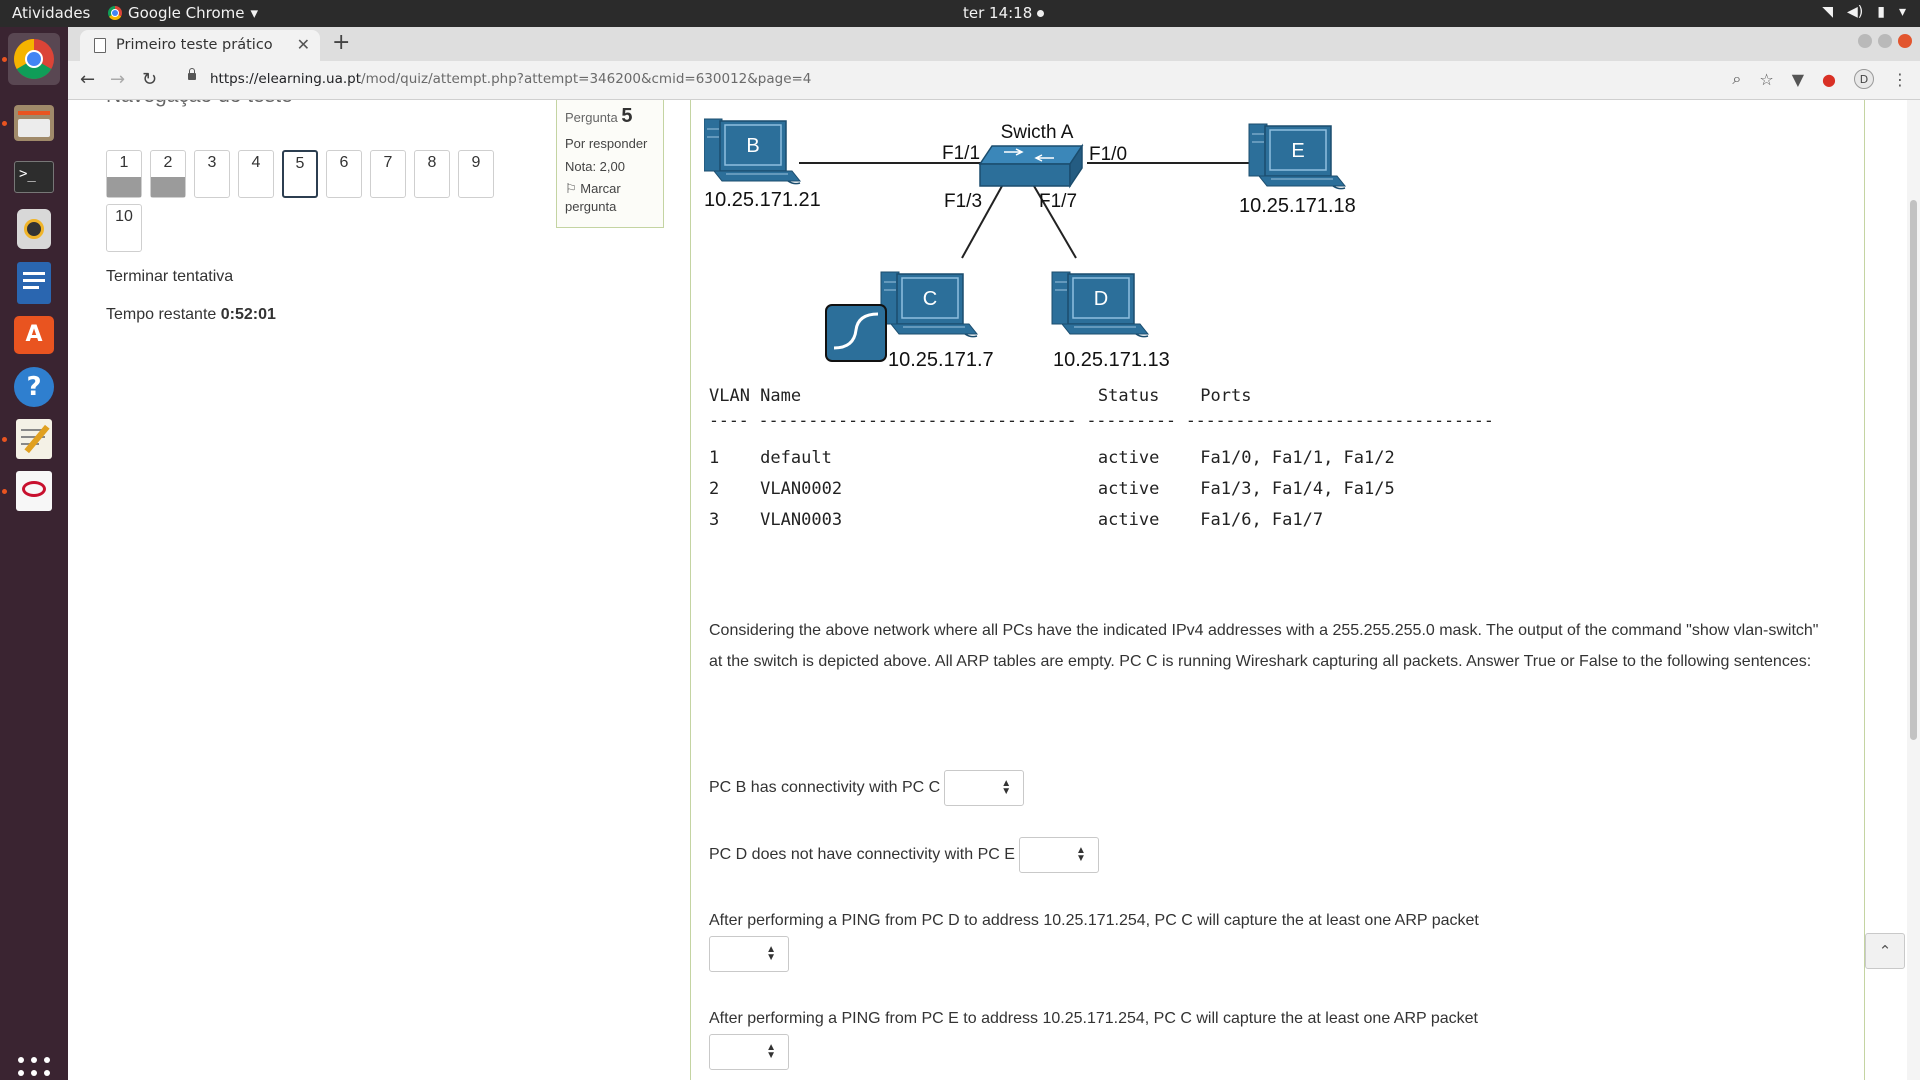 The image size is (1920, 1089). I want to click on quiz-nav-button-6: 6, so click(344, 174).